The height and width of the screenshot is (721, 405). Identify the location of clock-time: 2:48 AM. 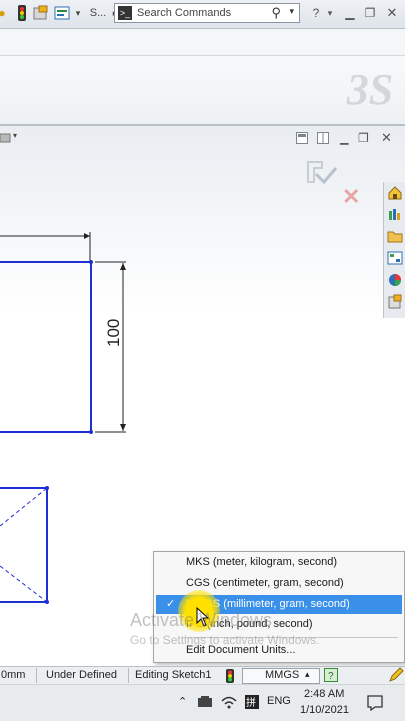
(324, 694).